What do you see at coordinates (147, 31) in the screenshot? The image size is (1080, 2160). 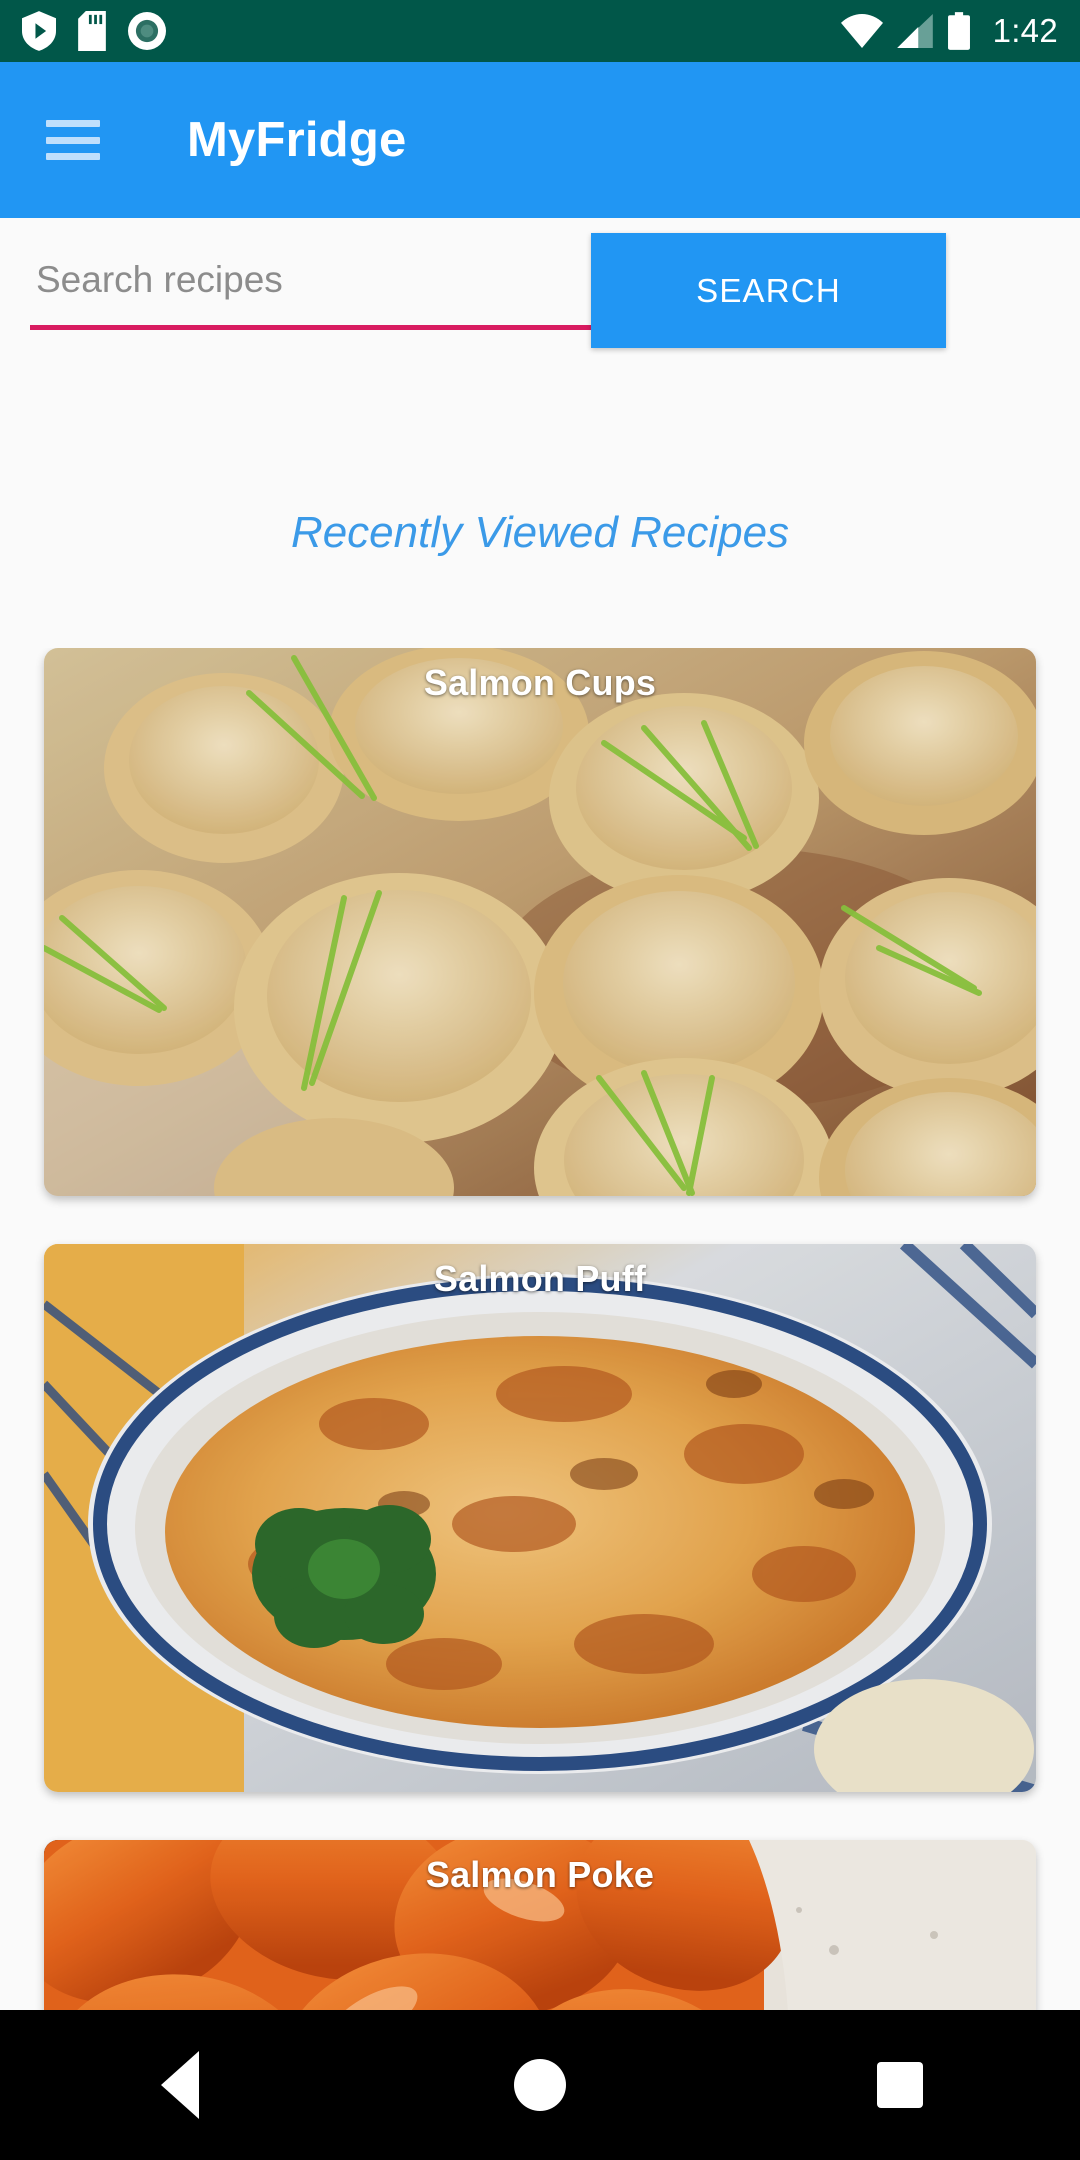 I see `record-circle-icon` at bounding box center [147, 31].